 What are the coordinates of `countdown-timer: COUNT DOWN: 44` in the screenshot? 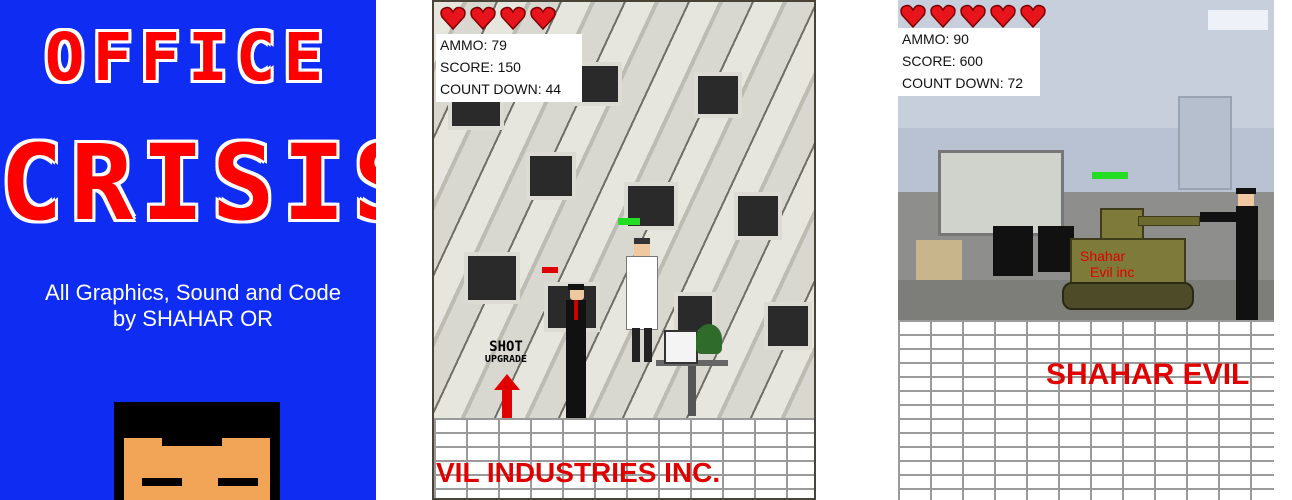 It's located at (501, 89).